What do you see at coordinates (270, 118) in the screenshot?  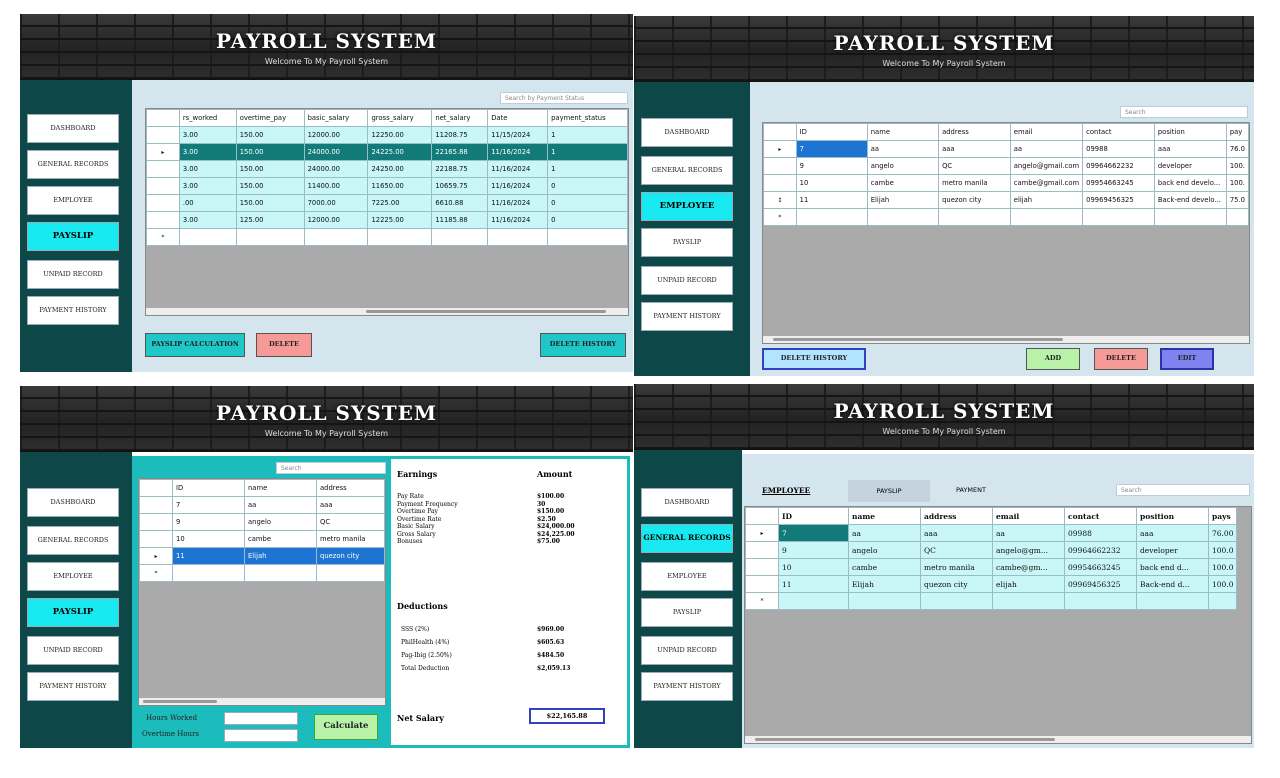 I see `column-header: overtime_pay` at bounding box center [270, 118].